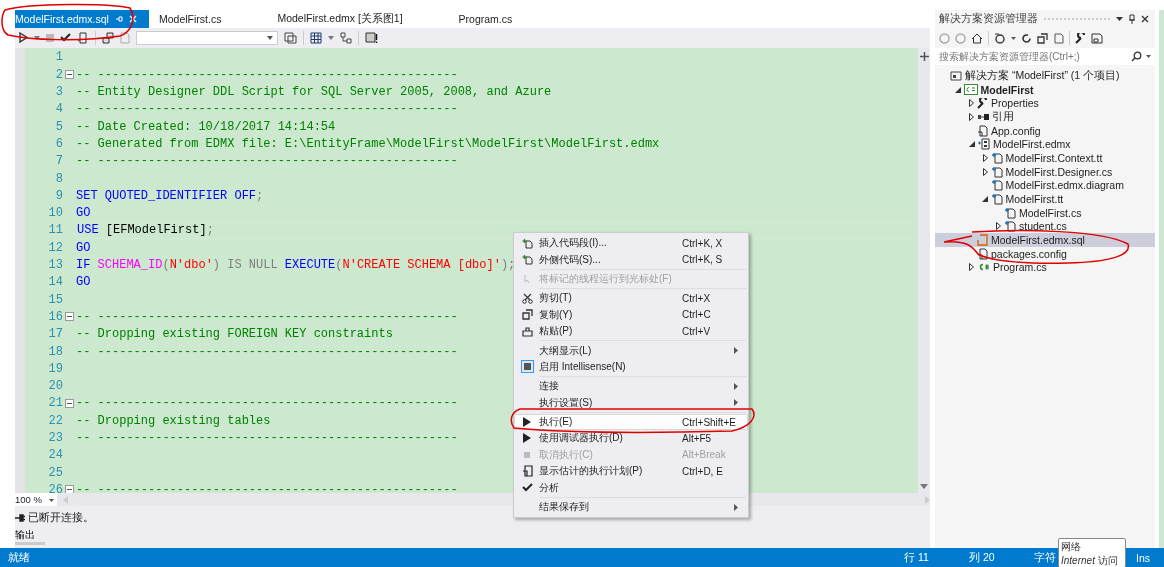 The image size is (1164, 567). Describe the element at coordinates (55, 247) in the screenshot. I see `line-number: 12` at that location.